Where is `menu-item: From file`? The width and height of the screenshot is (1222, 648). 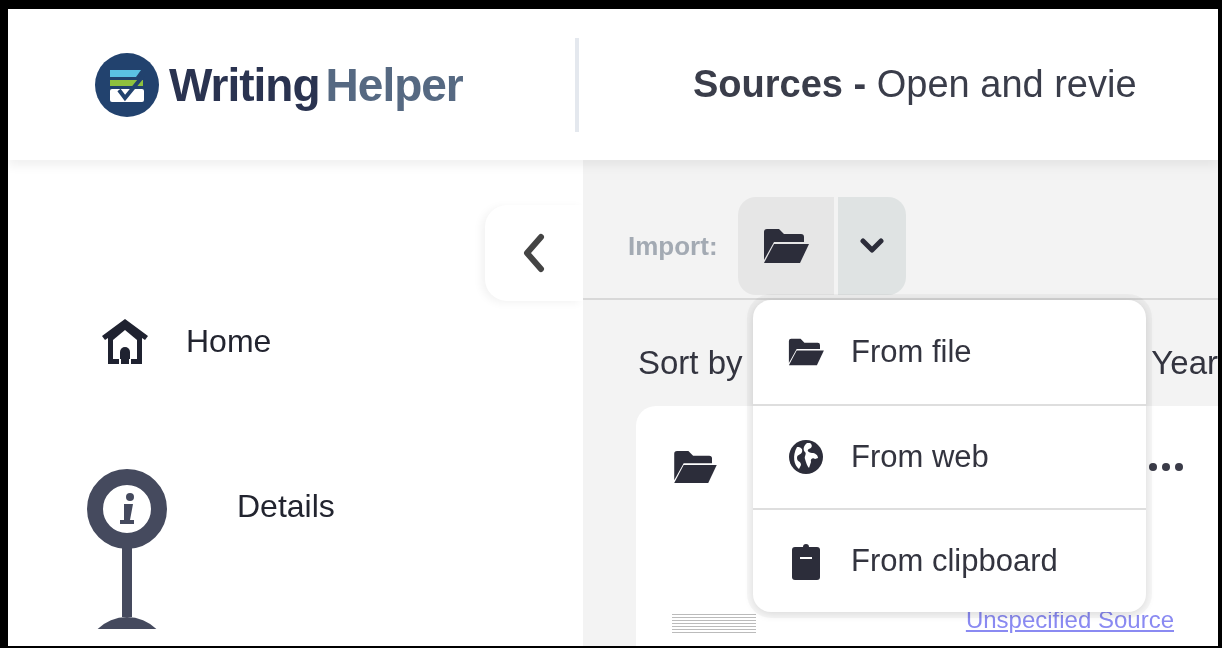 menu-item: From file is located at coordinates (949, 352).